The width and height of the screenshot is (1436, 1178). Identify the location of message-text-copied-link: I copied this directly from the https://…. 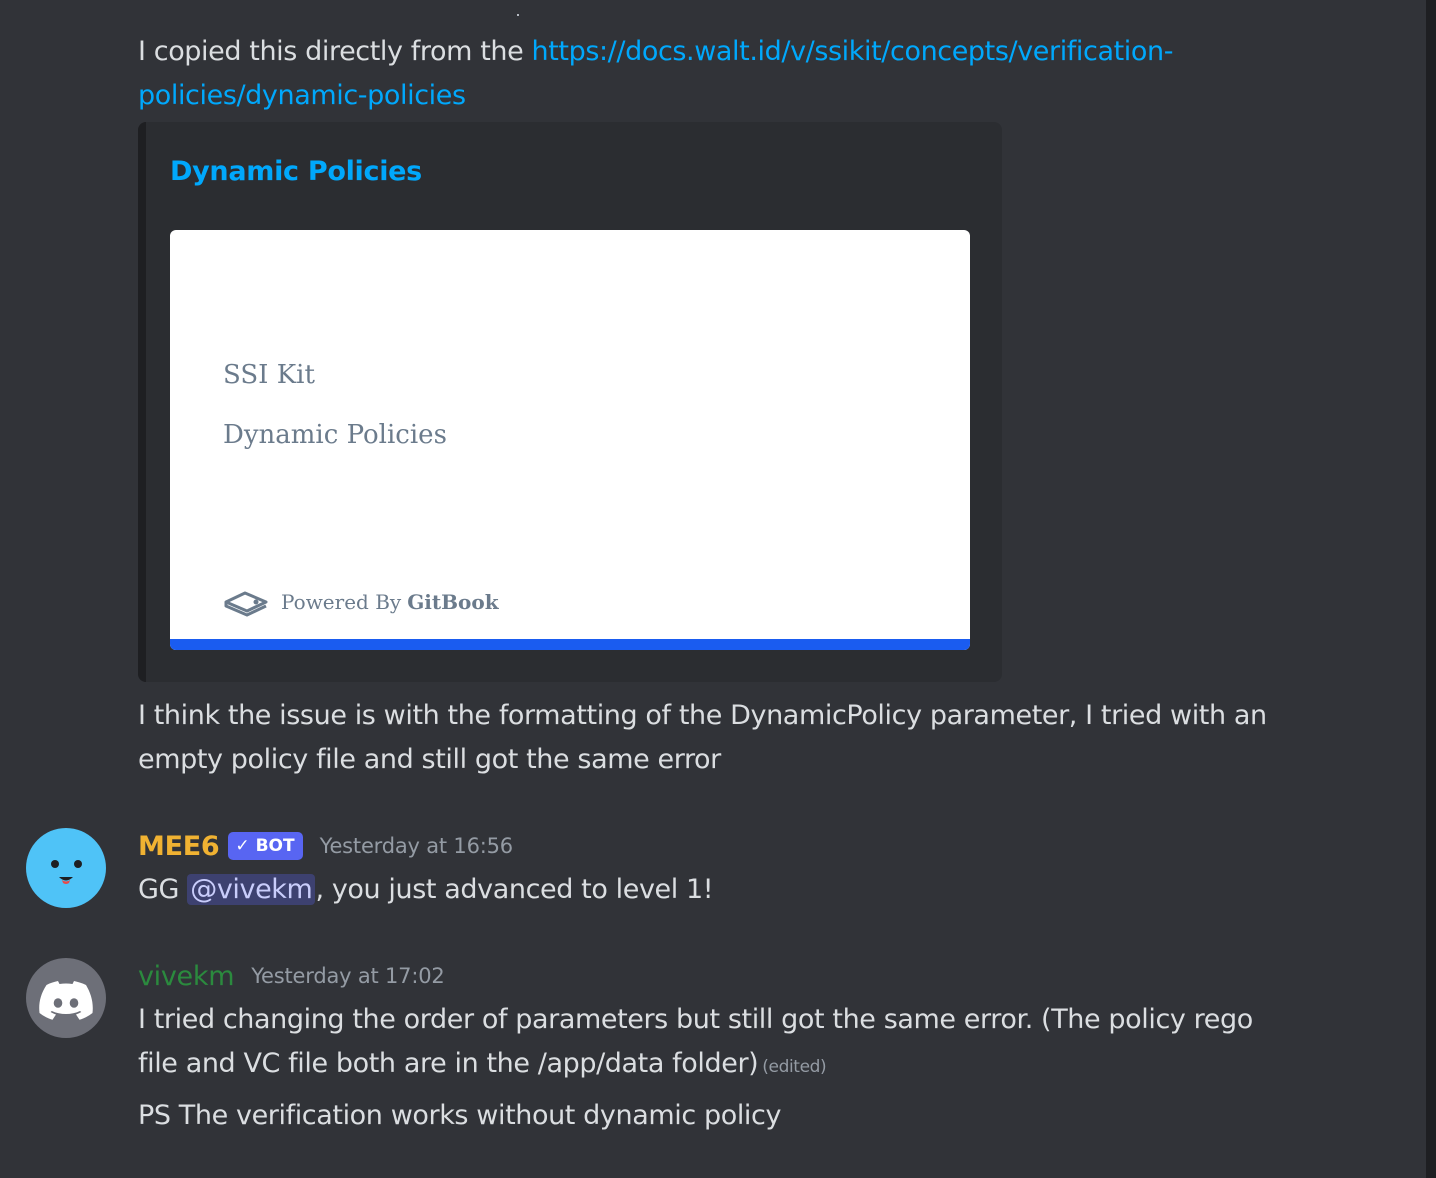
(728, 74).